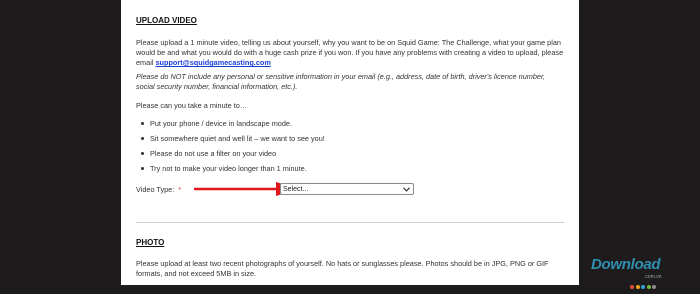 The height and width of the screenshot is (294, 700). I want to click on photo-heading: PHOTO, so click(150, 242).